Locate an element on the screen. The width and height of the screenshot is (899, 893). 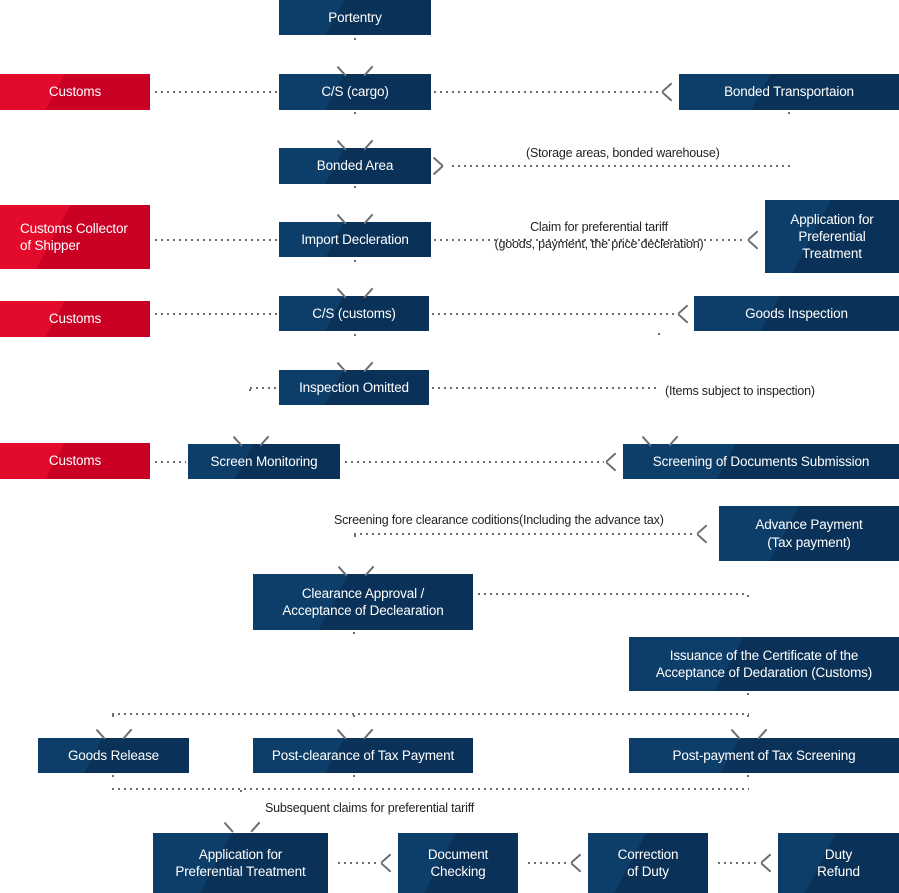
connector-subsequent-claims-bus is located at coordinates (430, 789).